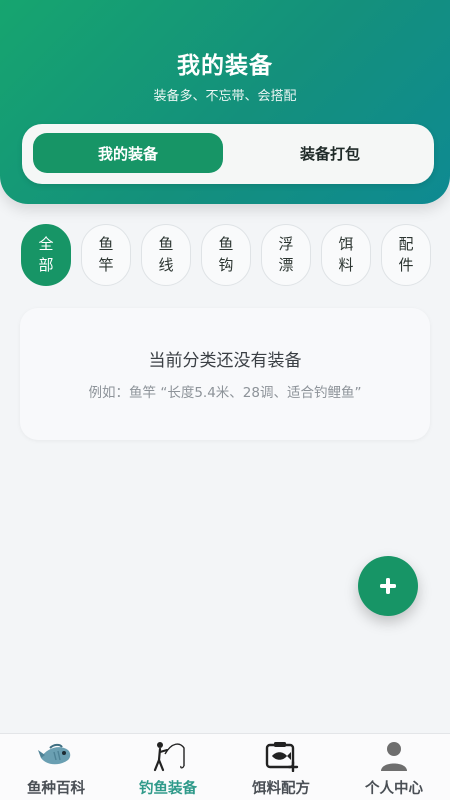 The height and width of the screenshot is (800, 450). What do you see at coordinates (394, 789) in the screenshot?
I see `tabbar-label: 个人中心` at bounding box center [394, 789].